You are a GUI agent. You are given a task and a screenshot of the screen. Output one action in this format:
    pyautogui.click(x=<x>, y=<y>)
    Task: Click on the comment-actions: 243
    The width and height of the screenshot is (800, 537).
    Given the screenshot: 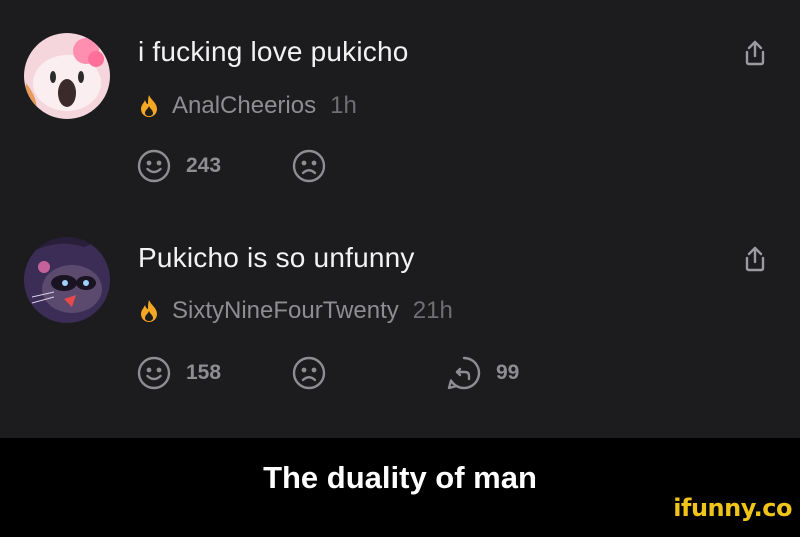 What is the action you would take?
    pyautogui.click(x=386, y=166)
    